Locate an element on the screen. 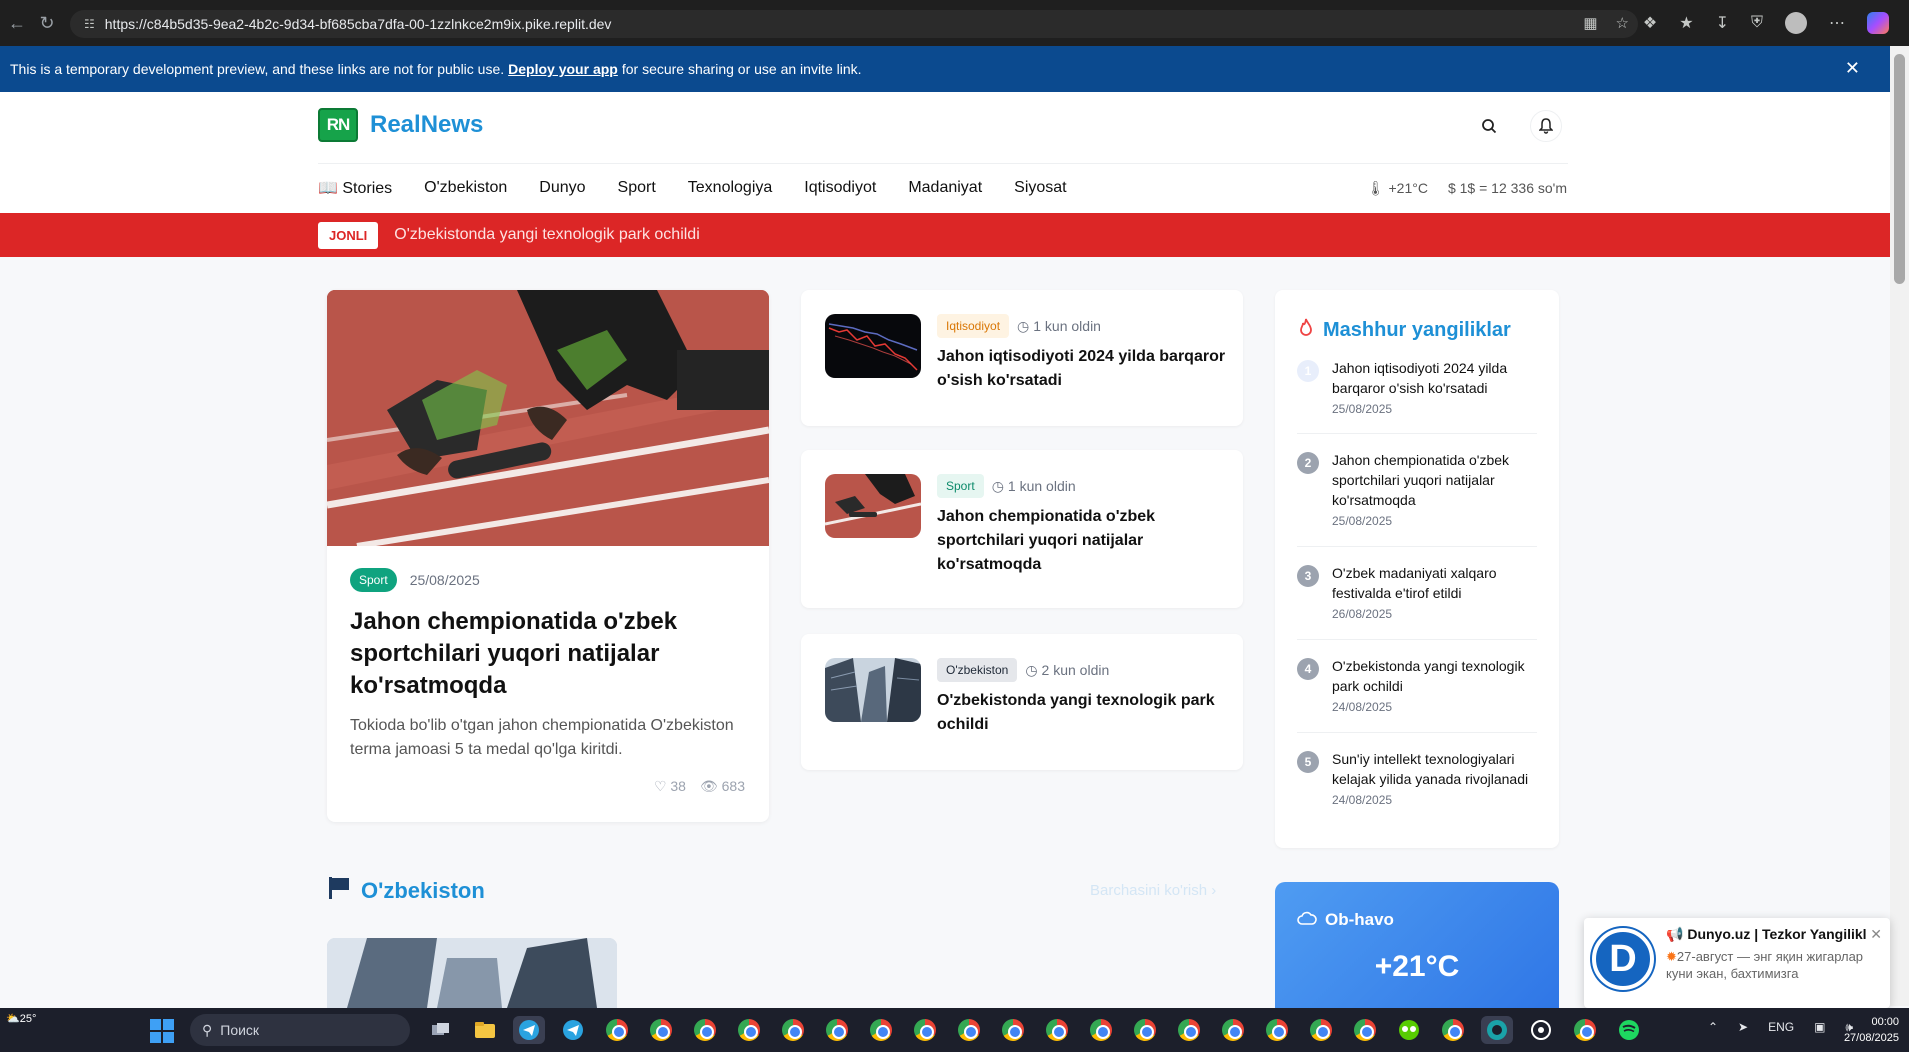 Image resolution: width=1909 pixels, height=1052 pixels. owl-app-icon is located at coordinates (1409, 1030).